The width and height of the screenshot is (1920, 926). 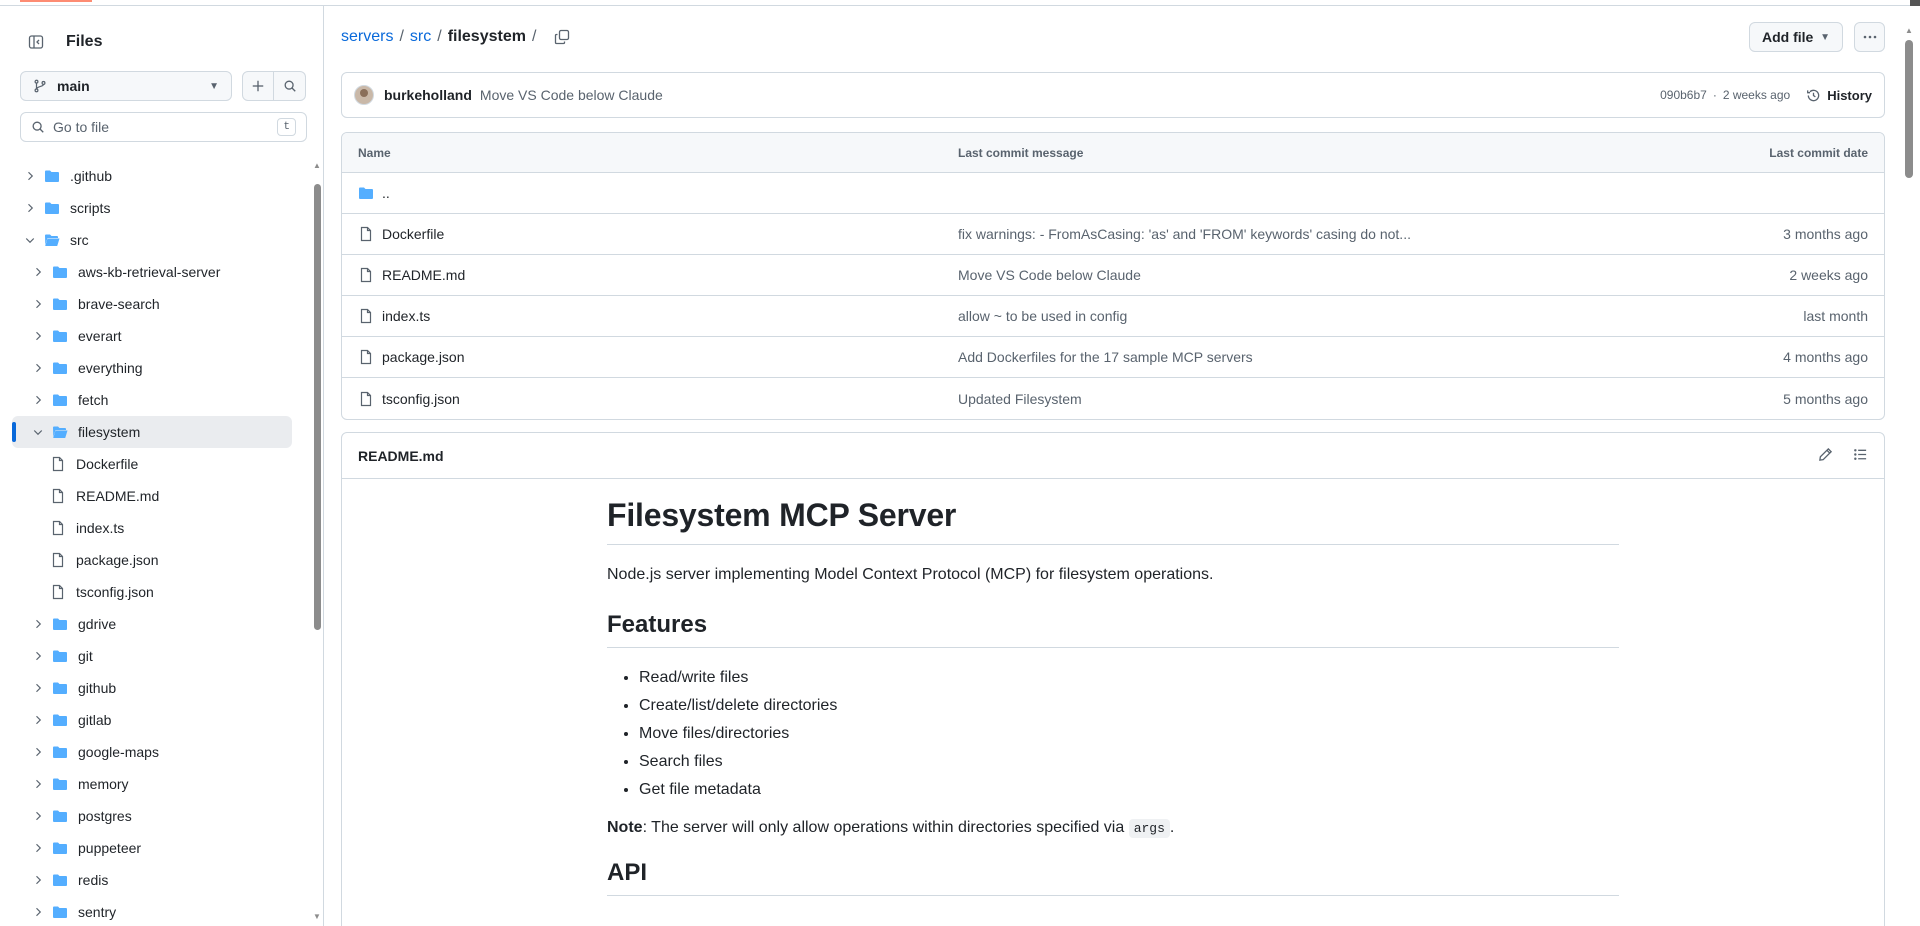 I want to click on tree-file-dockerfile: Dockerfile, so click(x=152, y=464).